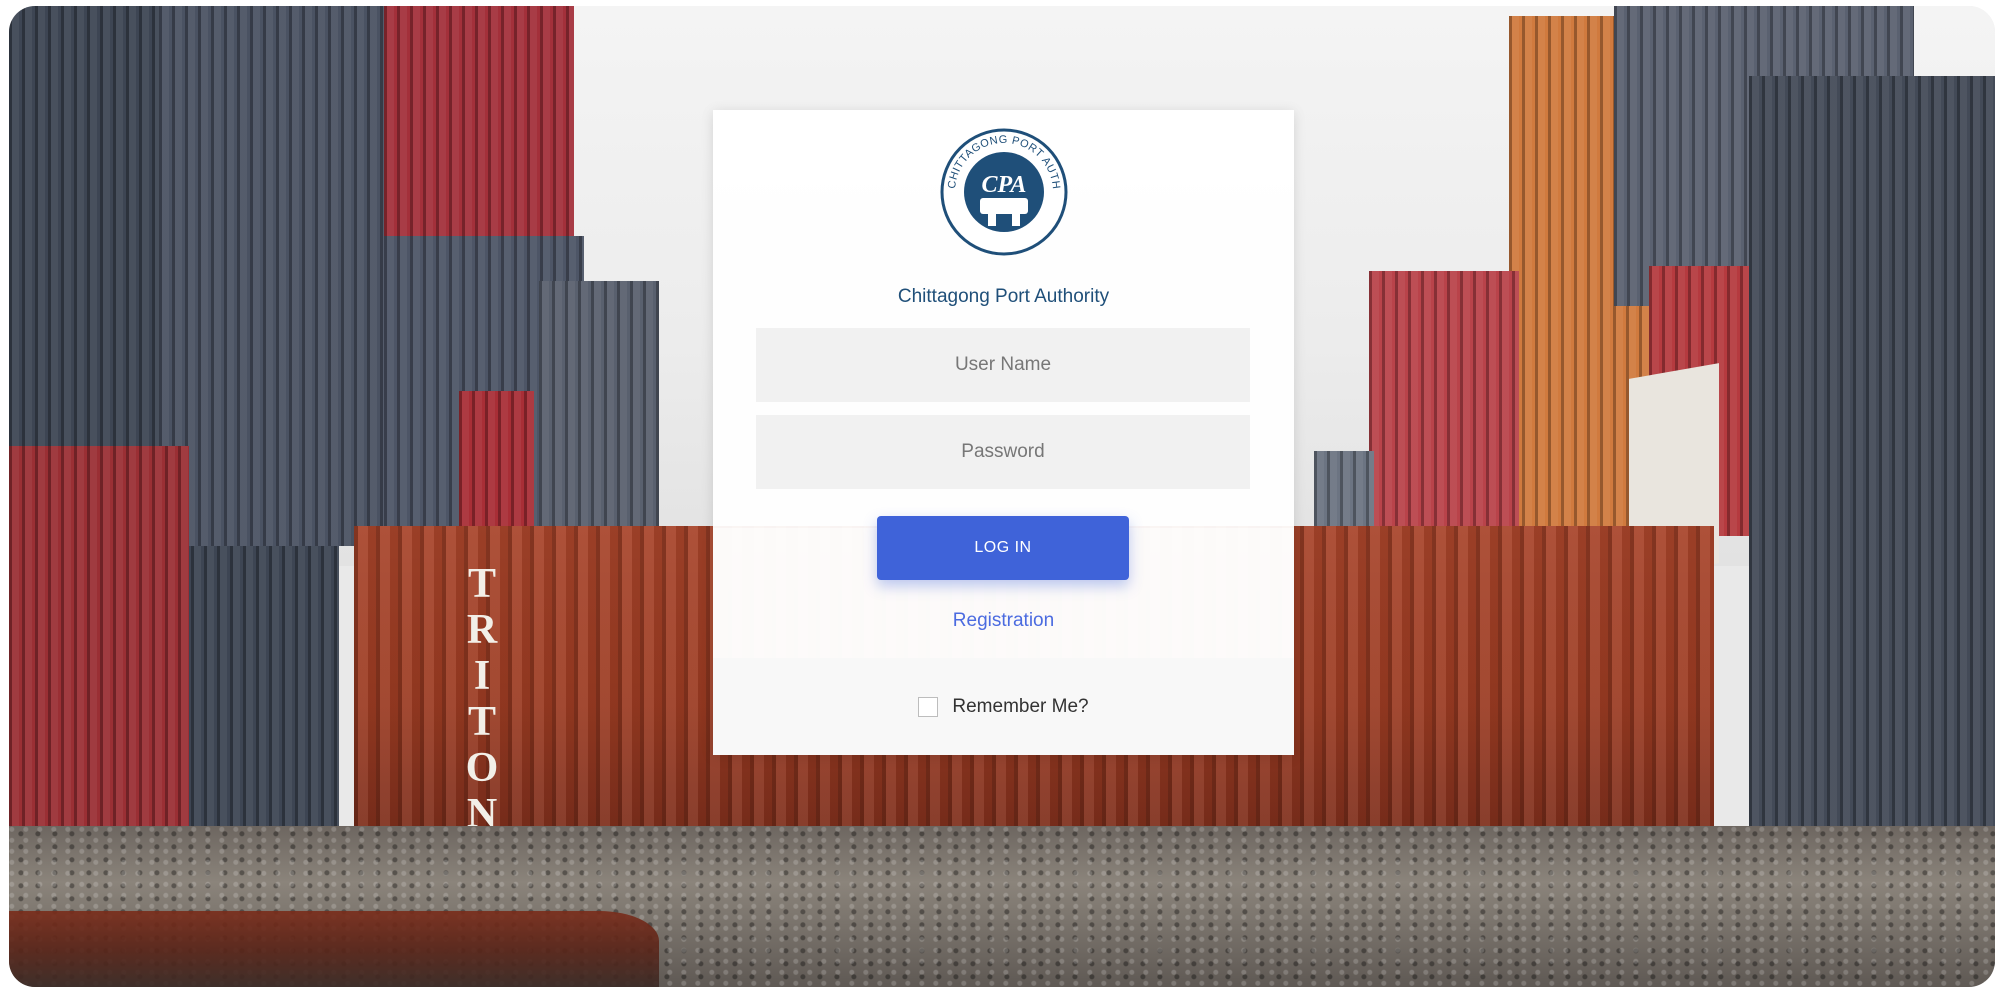 The image size is (1995, 987). Describe the element at coordinates (1003, 548) in the screenshot. I see `login-button: LOG IN` at that location.